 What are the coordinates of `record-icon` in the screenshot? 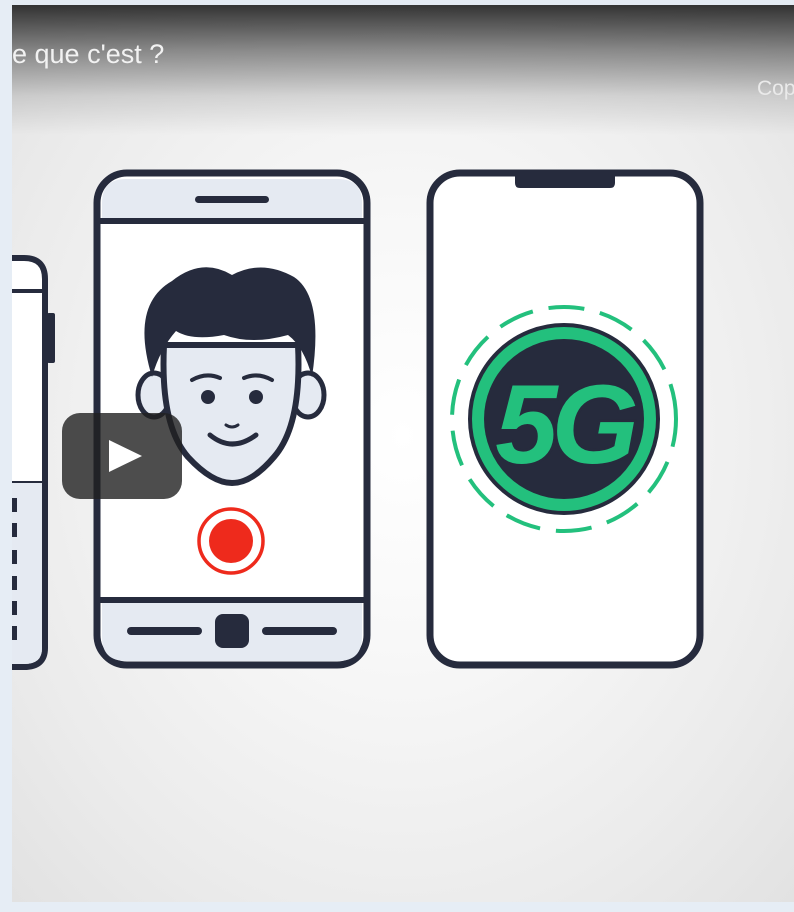 It's located at (231, 541).